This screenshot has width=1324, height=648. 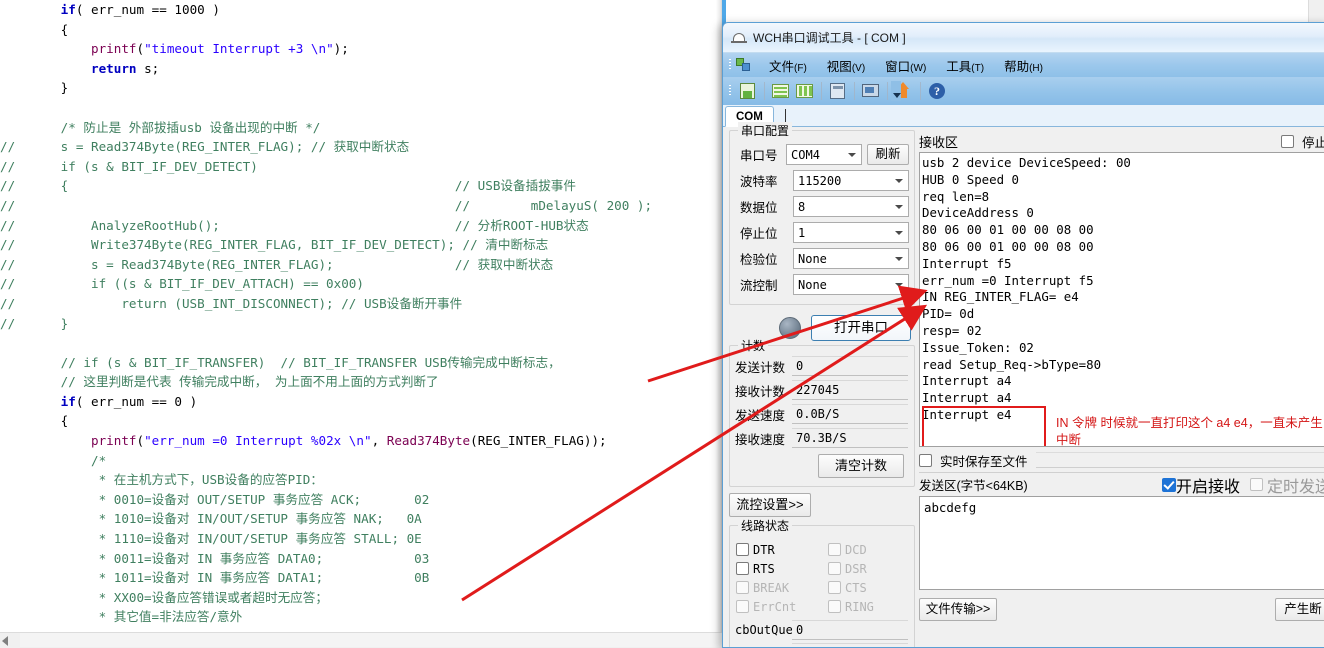 I want to click on vertical-tile-icon, so click(x=805, y=91).